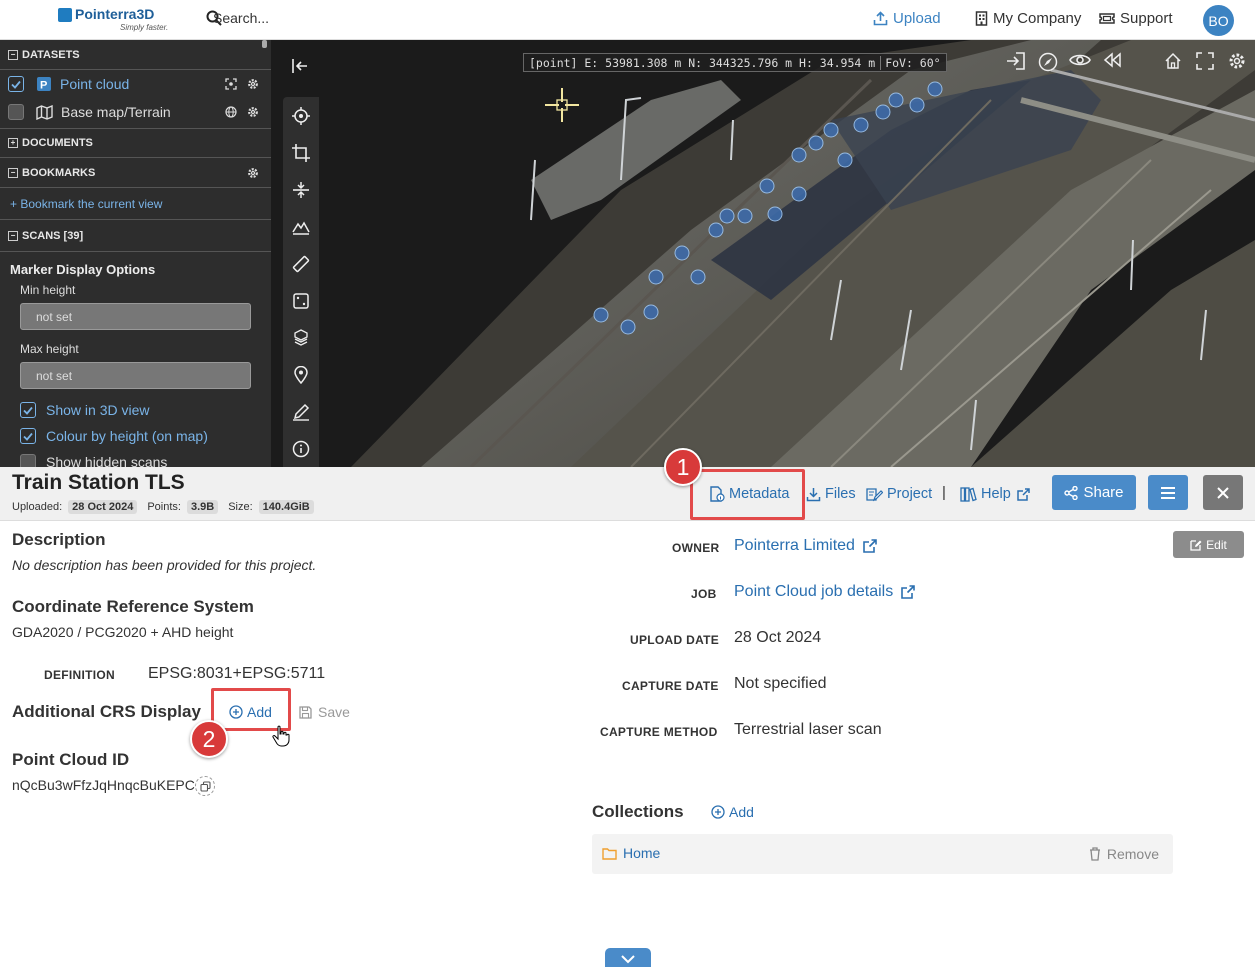 The width and height of the screenshot is (1255, 967). I want to click on trash-icon, so click(1095, 854).